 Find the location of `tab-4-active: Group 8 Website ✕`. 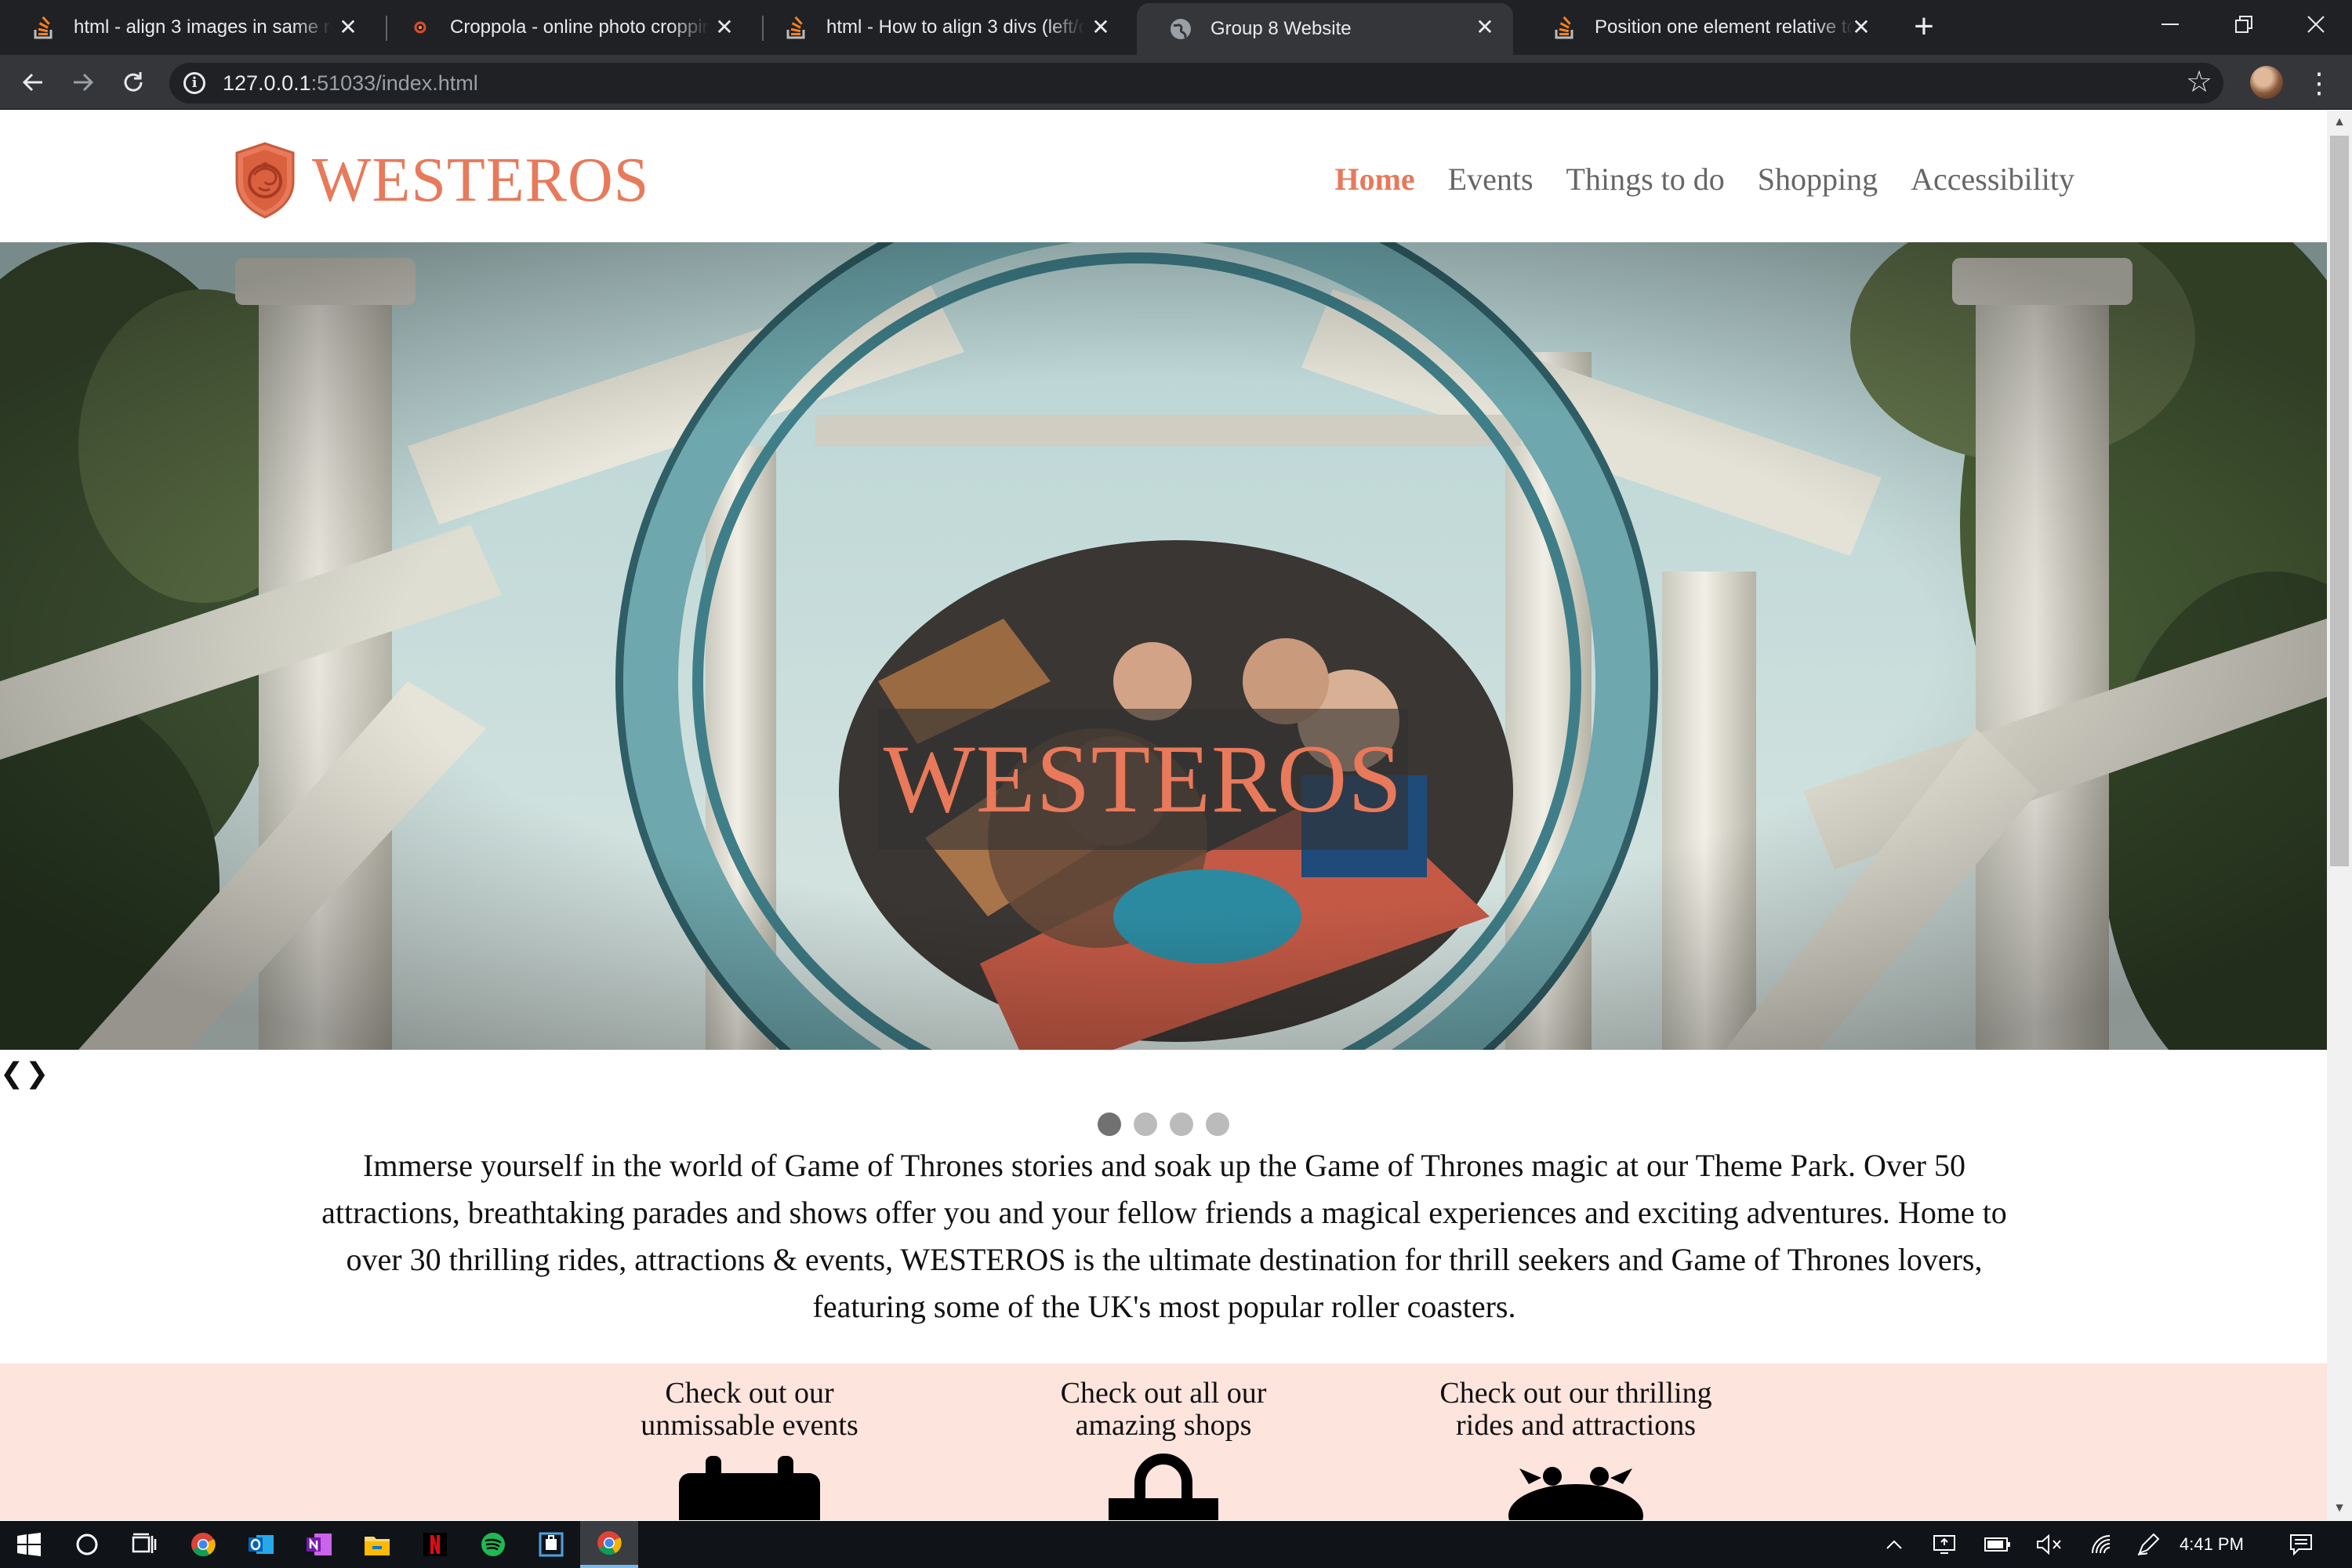

tab-4-active: Group 8 Website ✕ is located at coordinates (1325, 29).